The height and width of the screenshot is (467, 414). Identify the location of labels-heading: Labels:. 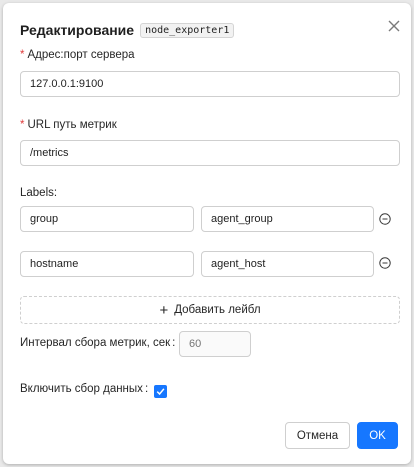
(39, 193).